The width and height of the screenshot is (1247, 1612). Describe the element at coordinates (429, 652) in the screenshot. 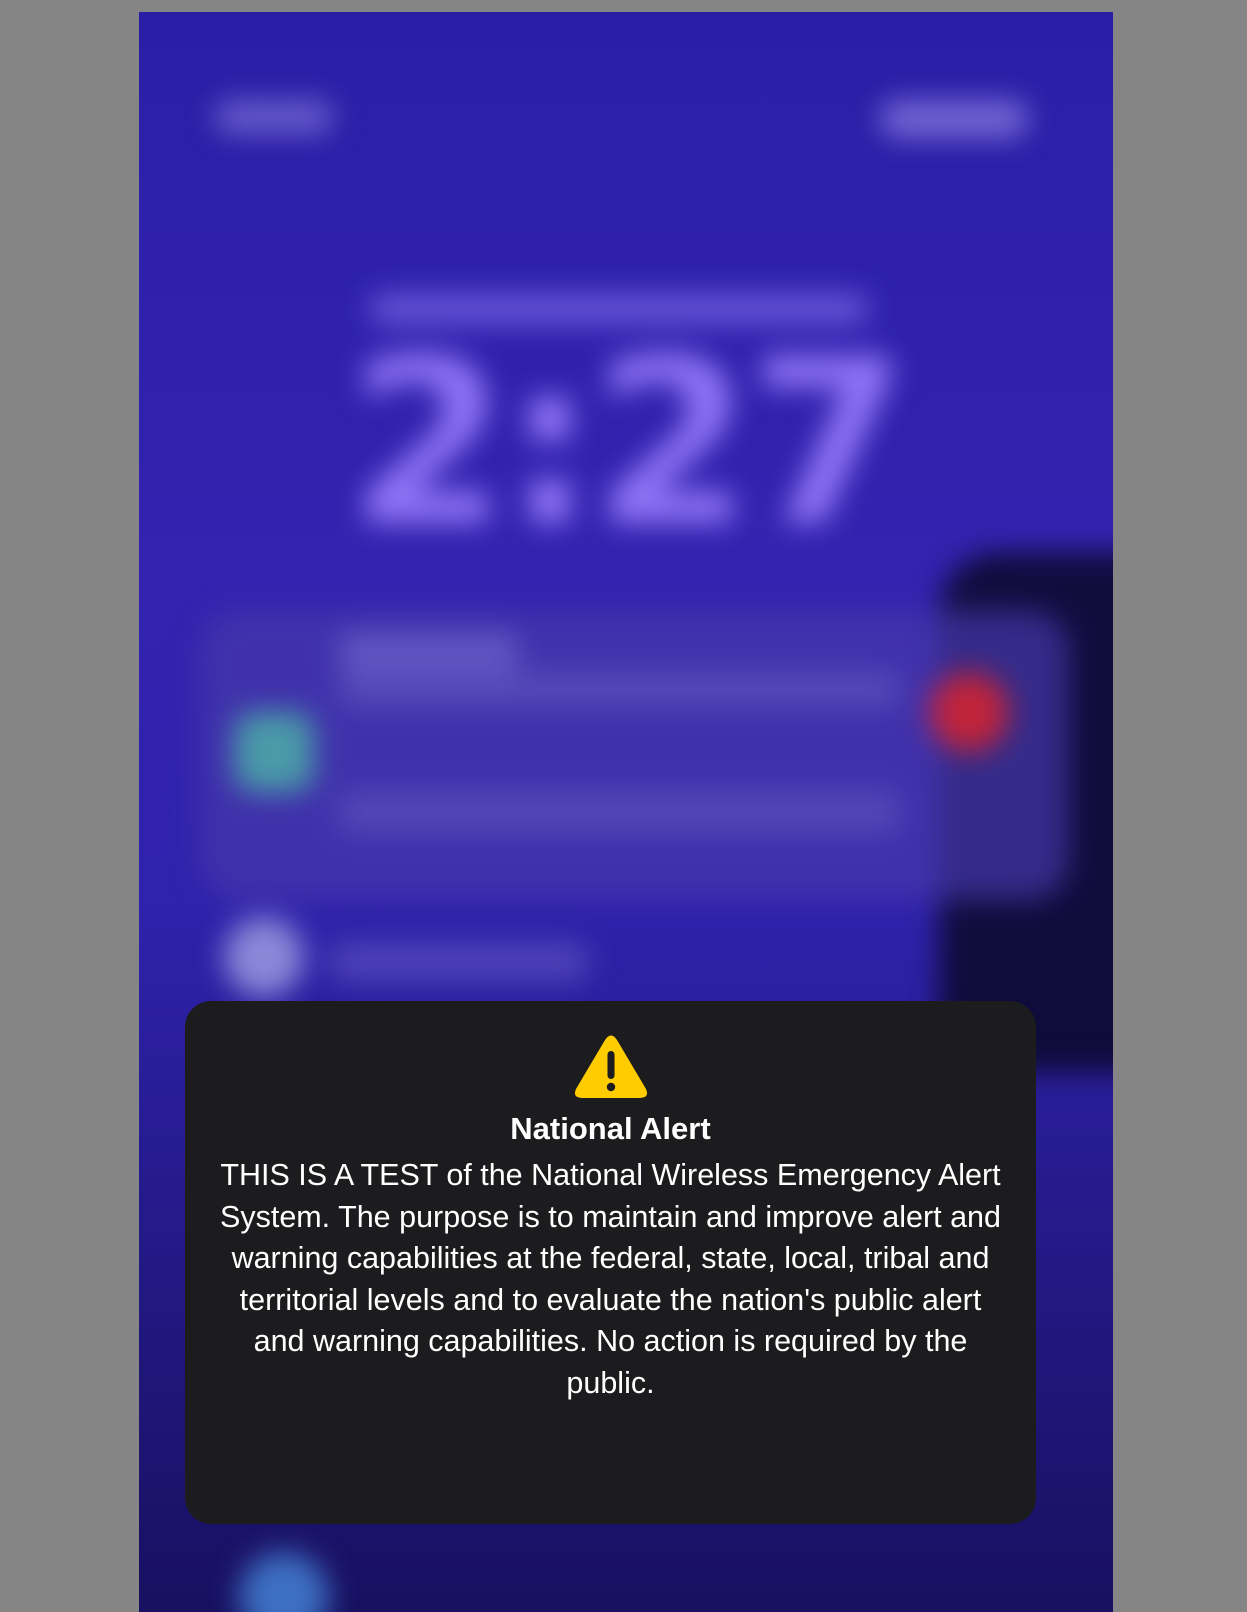

I see `notification-title-placeholder` at that location.